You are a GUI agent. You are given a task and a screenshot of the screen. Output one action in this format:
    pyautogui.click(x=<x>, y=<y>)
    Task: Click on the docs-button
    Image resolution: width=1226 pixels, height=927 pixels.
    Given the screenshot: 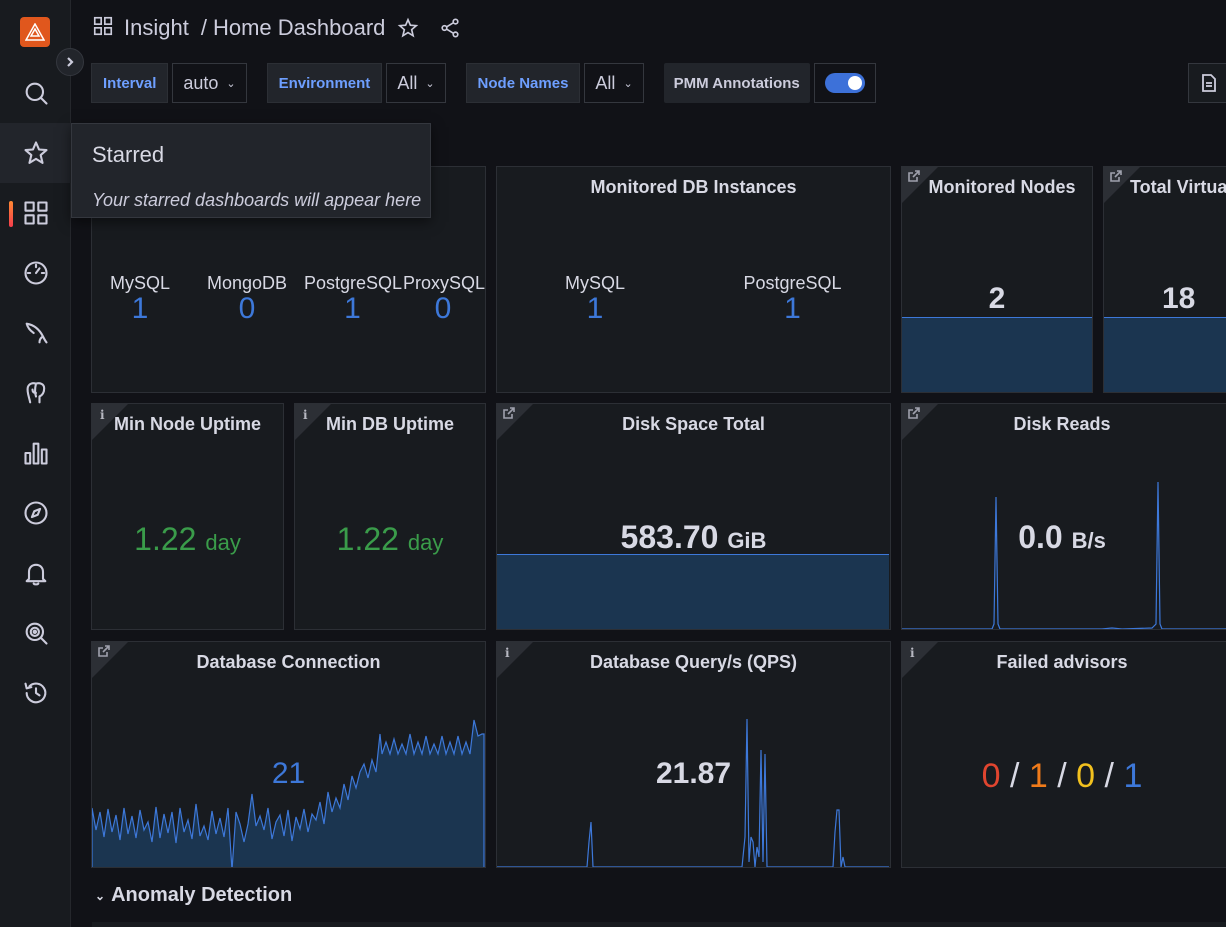 What is the action you would take?
    pyautogui.click(x=1207, y=83)
    